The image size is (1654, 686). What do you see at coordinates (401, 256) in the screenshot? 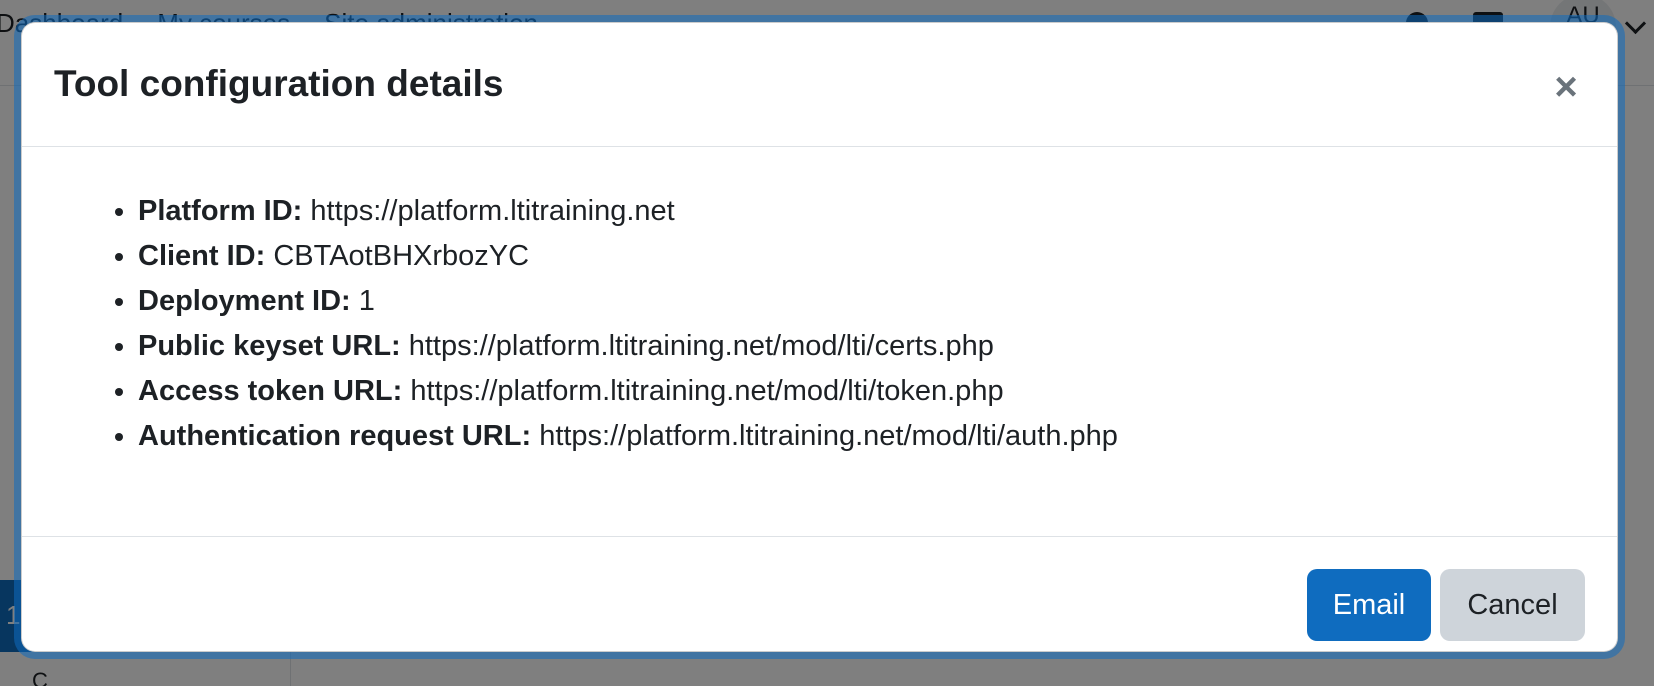
I see `detail-value: CBTAotBHXrbozYC` at bounding box center [401, 256].